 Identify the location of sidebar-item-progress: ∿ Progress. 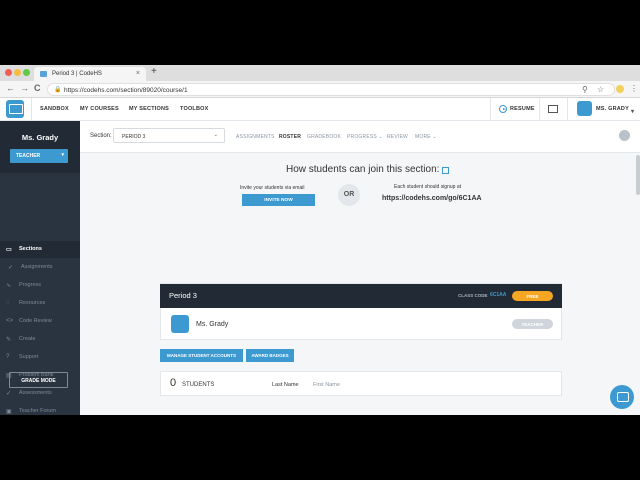
(40, 285).